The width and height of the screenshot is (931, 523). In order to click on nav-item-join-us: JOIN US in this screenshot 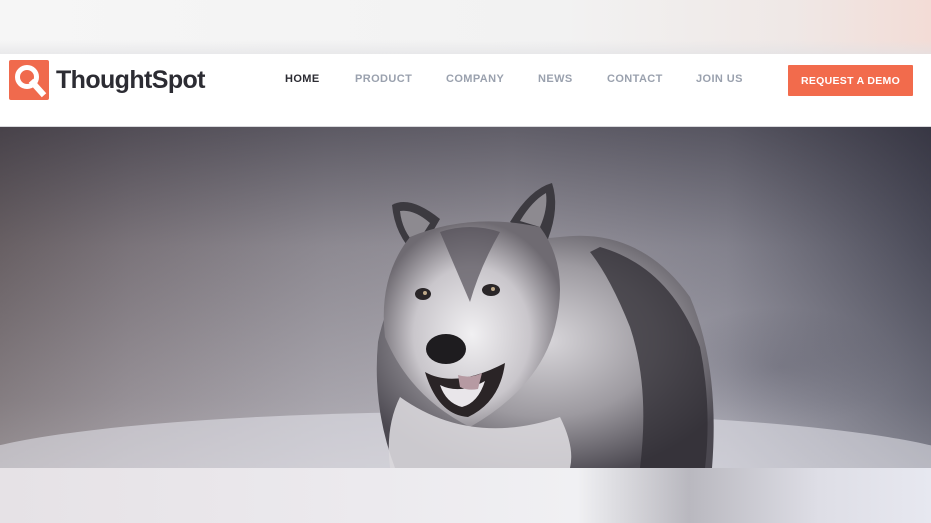, I will do `click(719, 79)`.